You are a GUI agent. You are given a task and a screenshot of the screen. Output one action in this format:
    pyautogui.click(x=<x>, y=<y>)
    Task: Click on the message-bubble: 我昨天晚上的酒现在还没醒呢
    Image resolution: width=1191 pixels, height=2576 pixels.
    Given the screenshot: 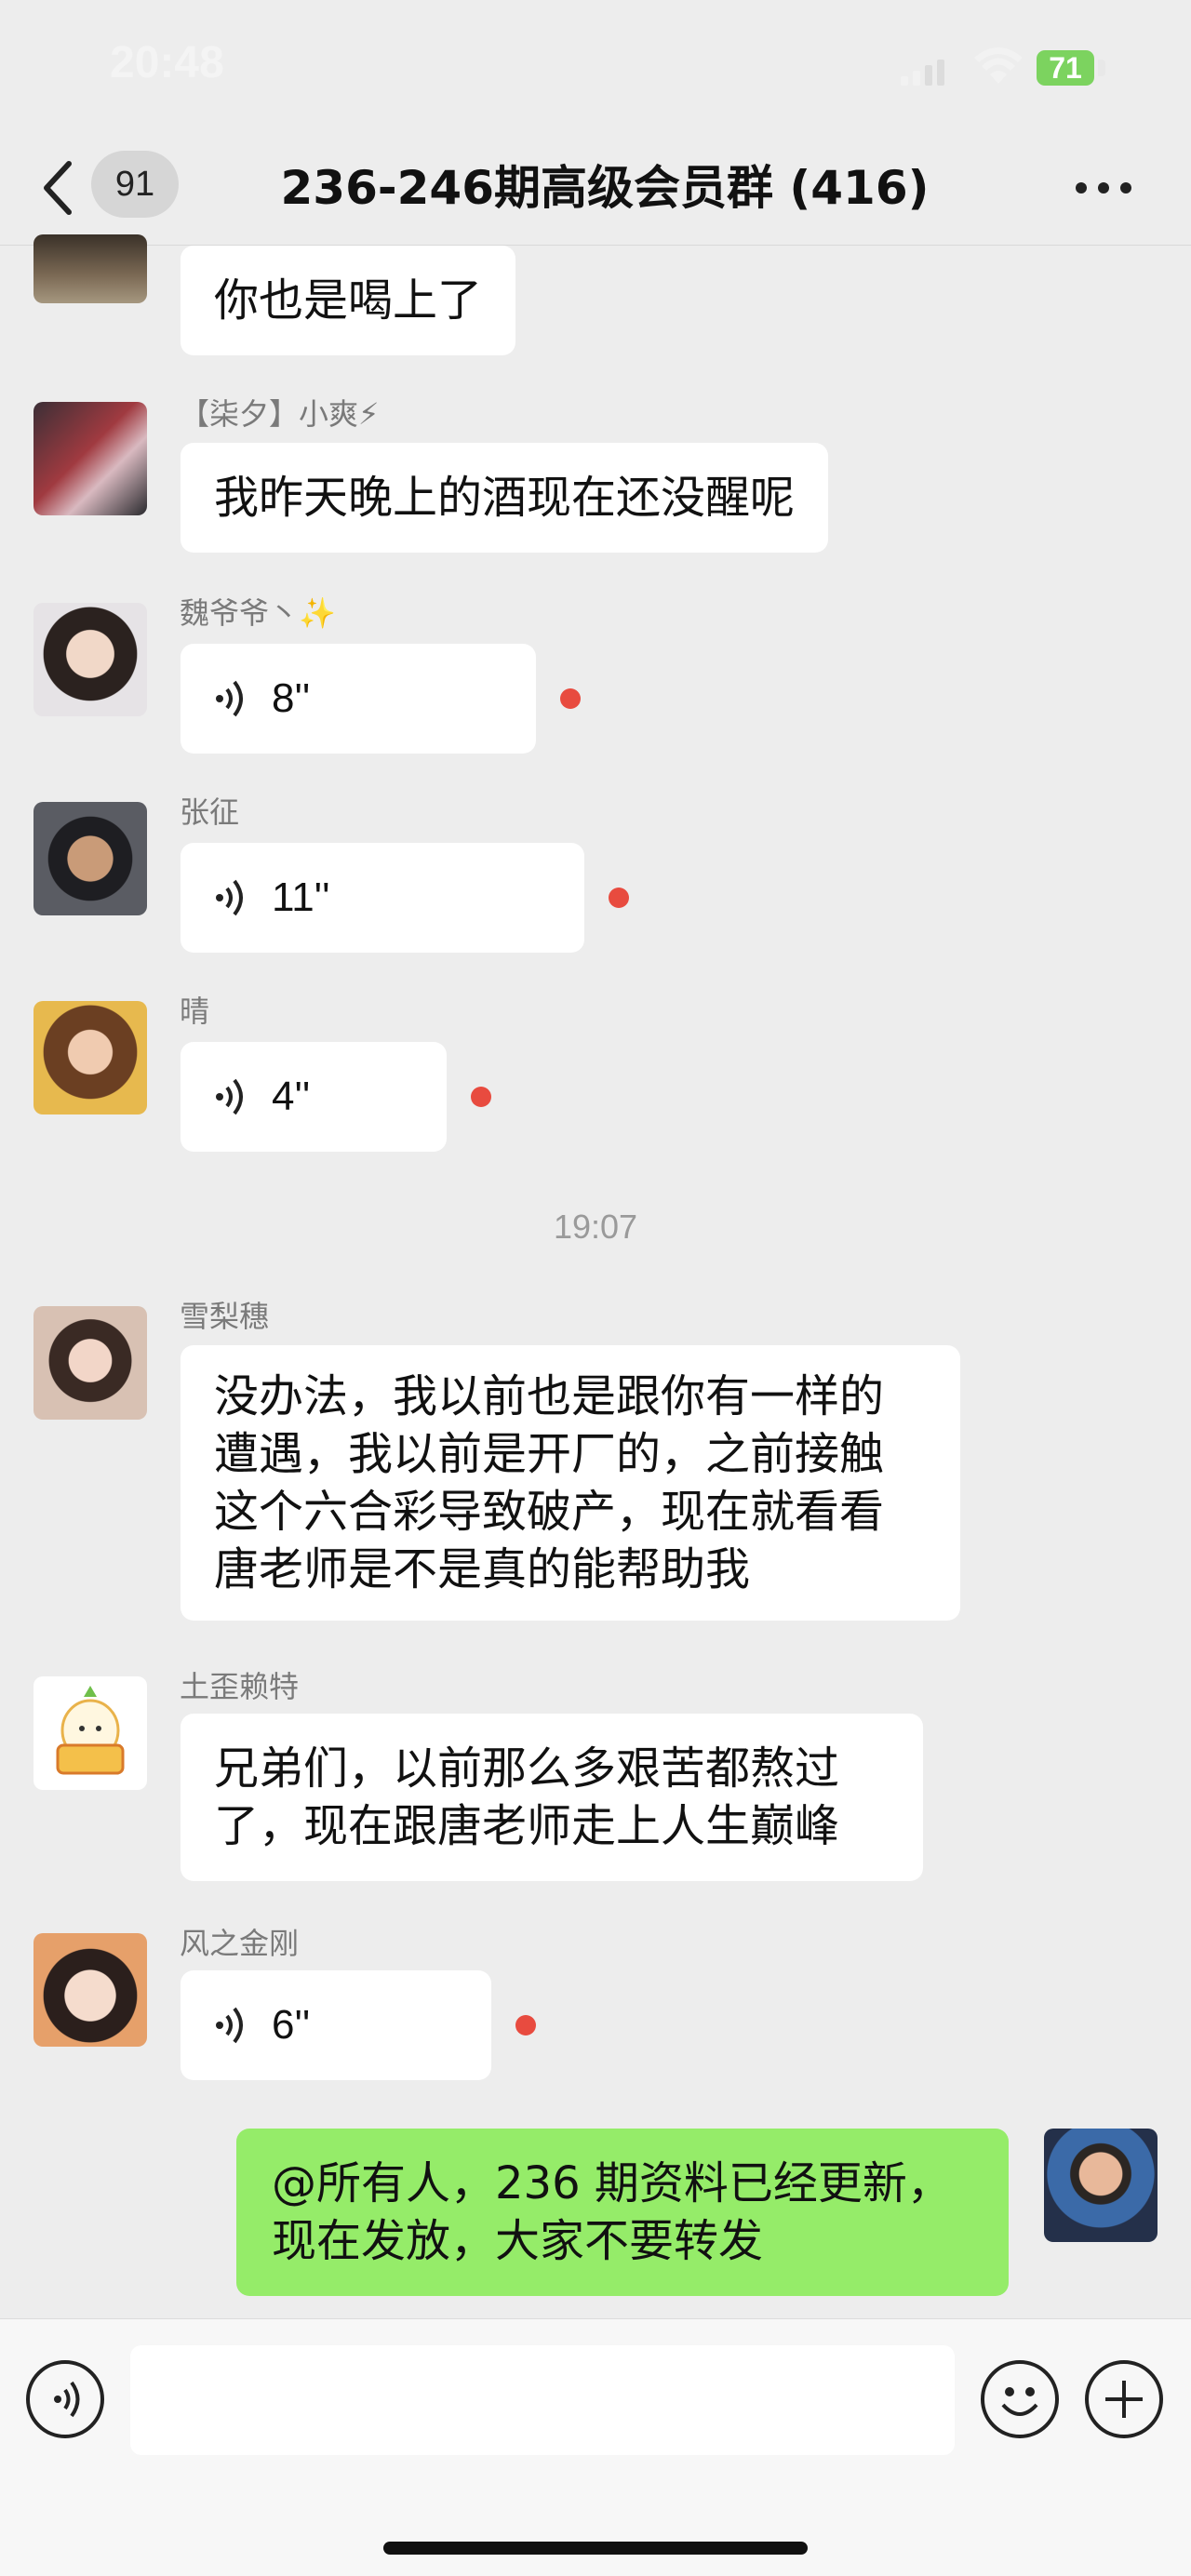 What is the action you would take?
    pyautogui.click(x=505, y=498)
    